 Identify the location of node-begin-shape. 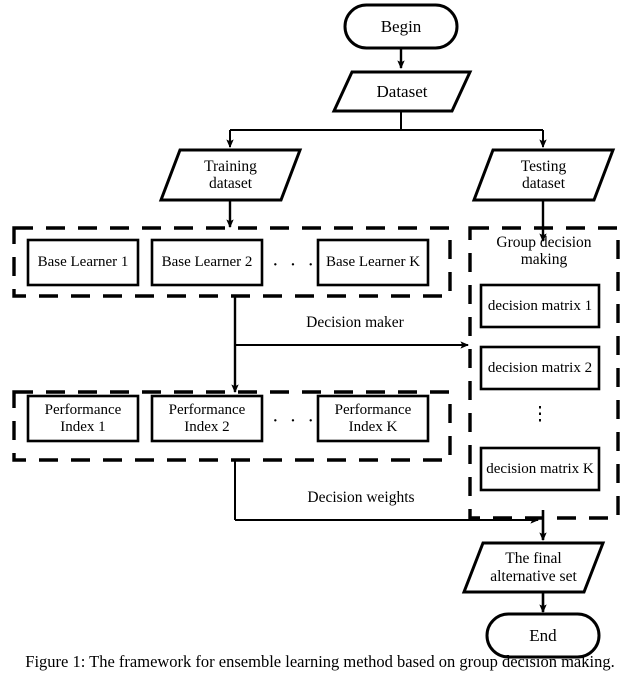
(401, 26).